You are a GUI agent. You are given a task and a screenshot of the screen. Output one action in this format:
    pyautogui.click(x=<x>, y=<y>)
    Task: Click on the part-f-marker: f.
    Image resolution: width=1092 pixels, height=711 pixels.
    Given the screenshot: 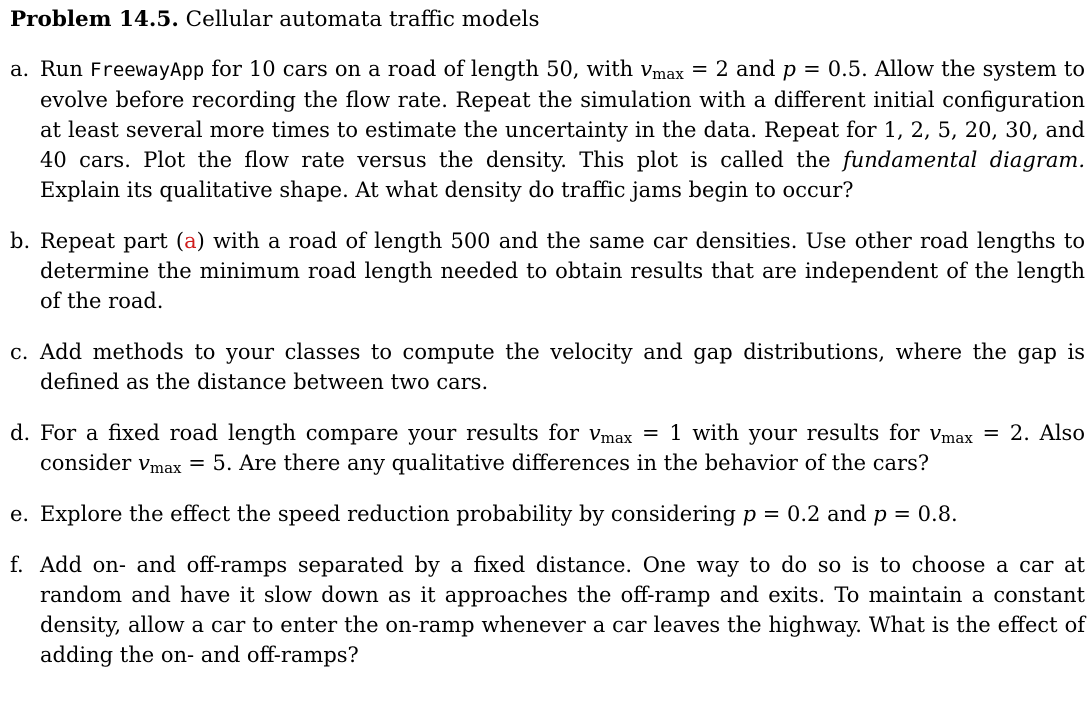 What is the action you would take?
    pyautogui.click(x=17, y=565)
    